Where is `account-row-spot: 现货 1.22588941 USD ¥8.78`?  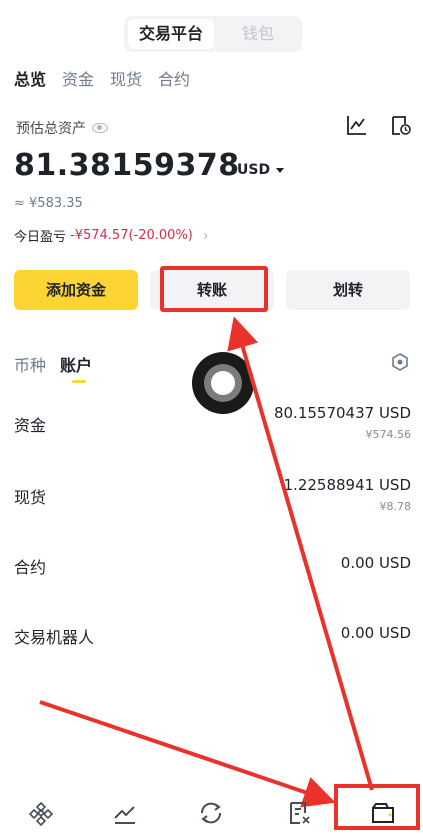
account-row-spot: 现货 1.22588941 USD ¥8.78 is located at coordinates (212, 496).